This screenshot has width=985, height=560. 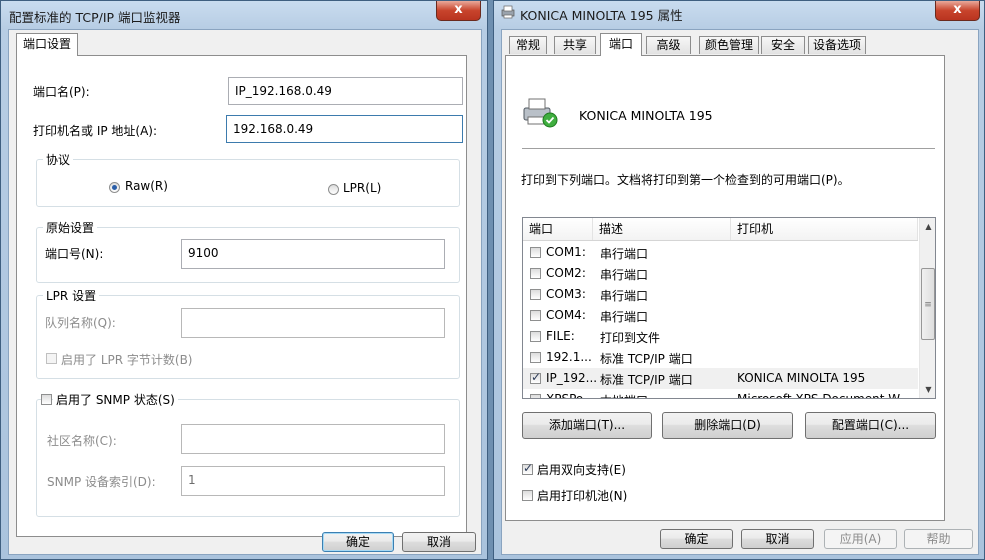 I want to click on port-row: COM2: 串行端口, so click(x=720, y=273).